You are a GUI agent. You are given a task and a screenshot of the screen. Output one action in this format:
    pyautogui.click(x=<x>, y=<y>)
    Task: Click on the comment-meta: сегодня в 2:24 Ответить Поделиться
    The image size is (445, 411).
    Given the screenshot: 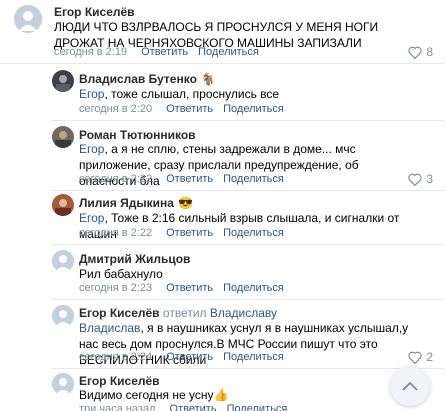 What is the action you would take?
    pyautogui.click(x=181, y=357)
    